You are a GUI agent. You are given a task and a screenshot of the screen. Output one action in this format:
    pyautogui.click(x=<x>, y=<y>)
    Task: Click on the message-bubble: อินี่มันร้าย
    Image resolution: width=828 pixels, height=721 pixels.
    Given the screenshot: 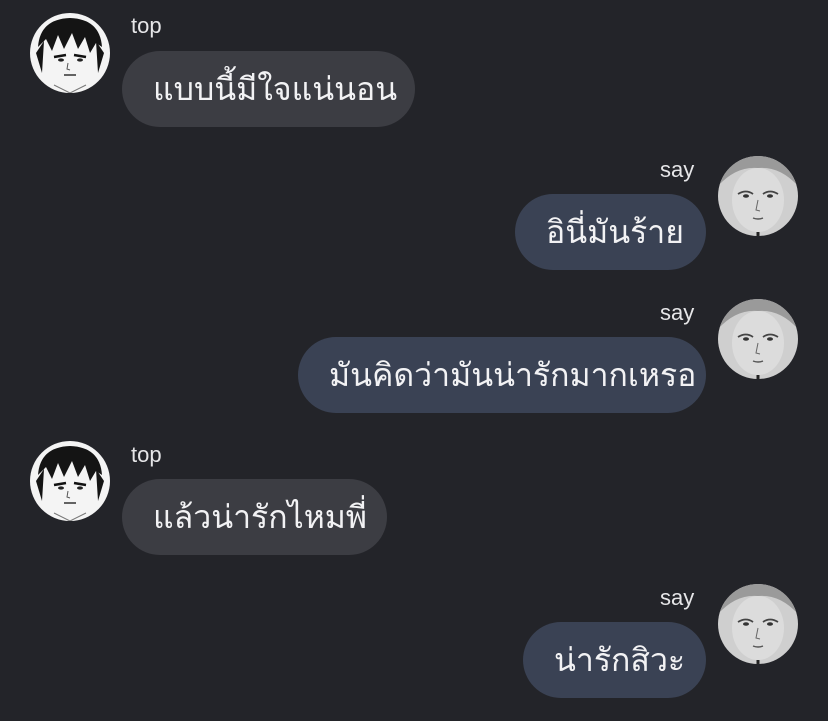 What is the action you would take?
    pyautogui.click(x=610, y=232)
    